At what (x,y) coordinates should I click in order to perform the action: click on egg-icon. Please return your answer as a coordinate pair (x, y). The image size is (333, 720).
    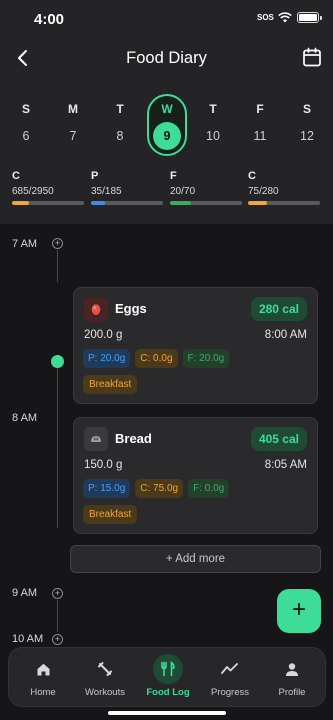
    Looking at the image, I should click on (96, 309).